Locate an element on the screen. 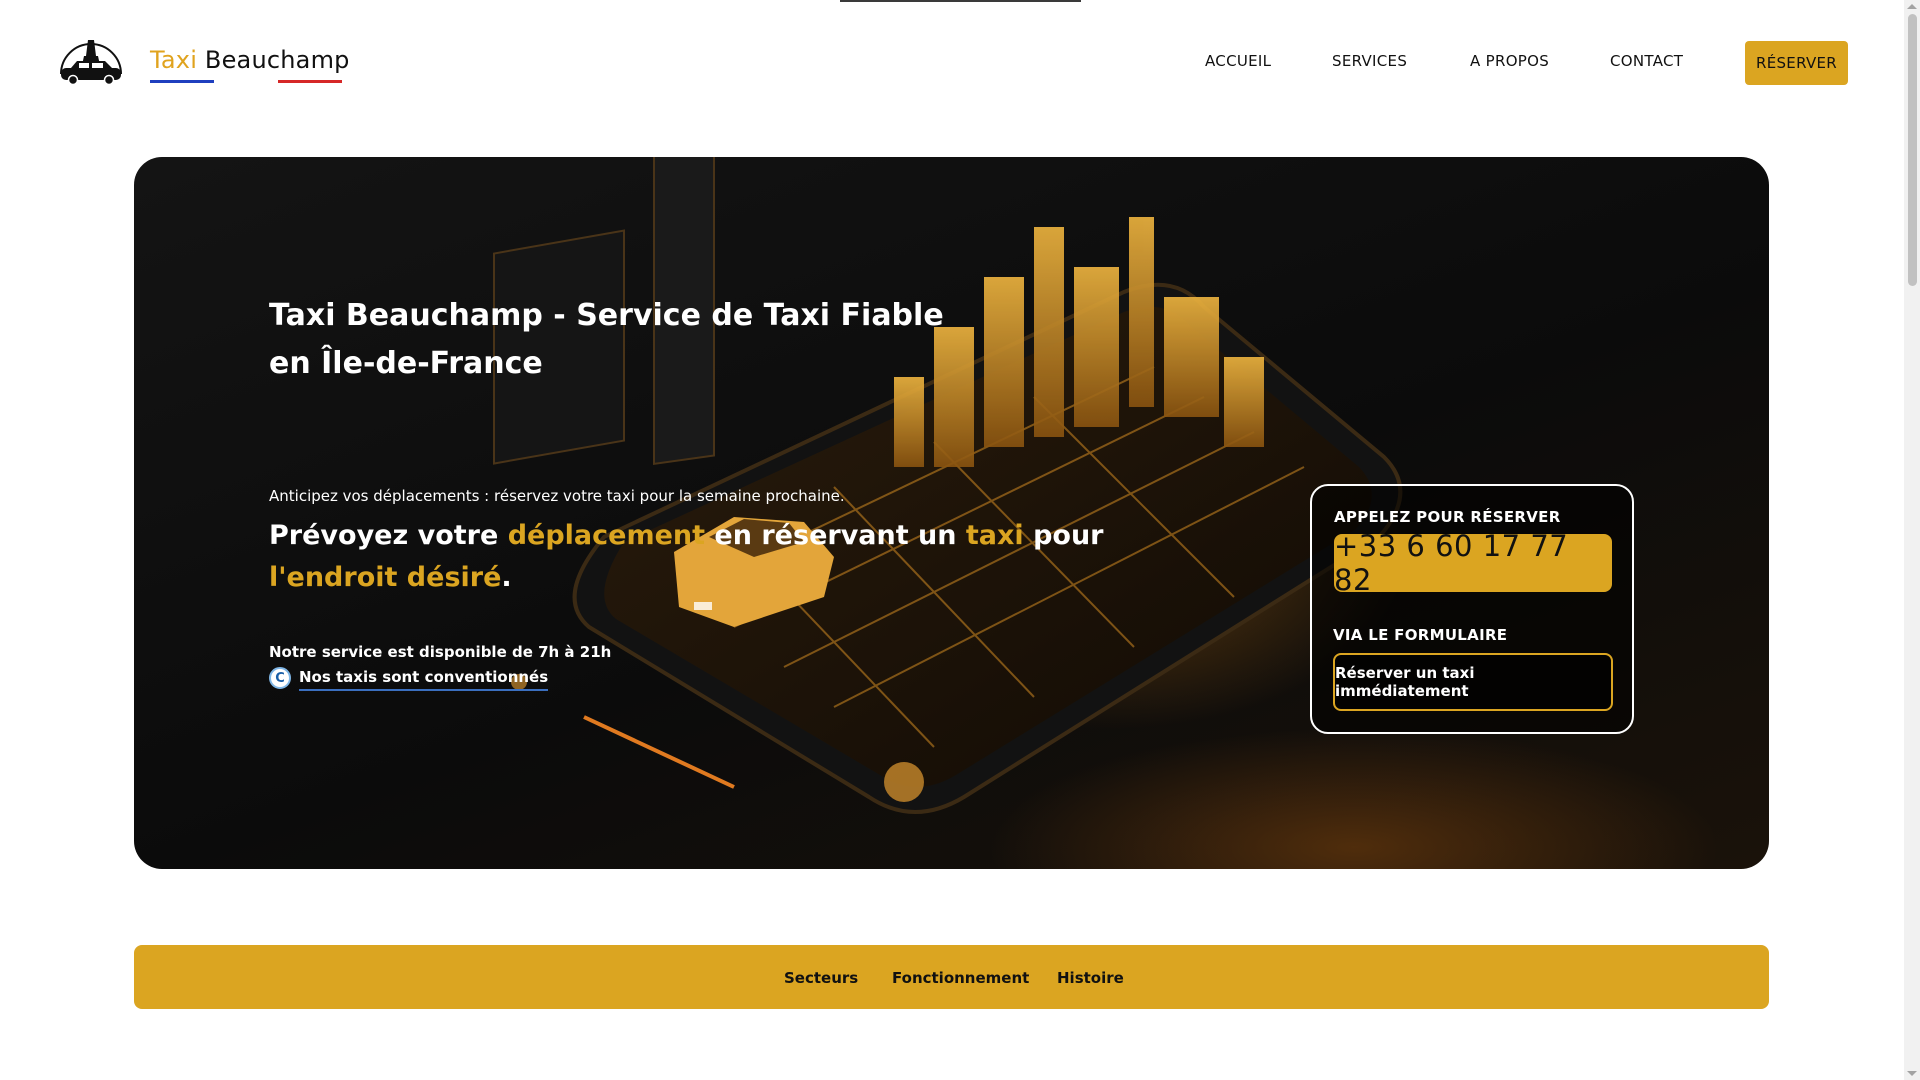 The width and height of the screenshot is (1920, 1080). lead-part-3: pour is located at coordinates (1063, 535).